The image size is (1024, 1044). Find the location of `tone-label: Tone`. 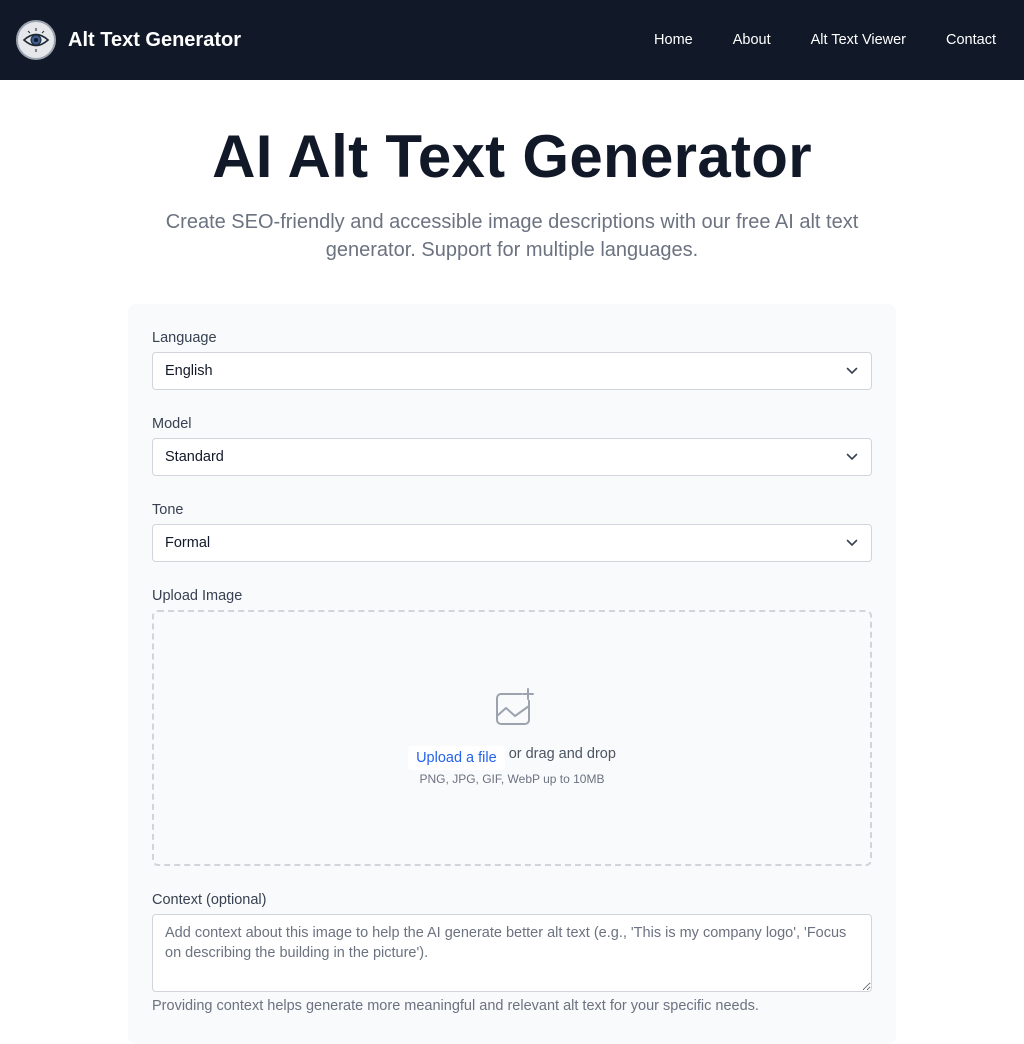

tone-label: Tone is located at coordinates (168, 510).